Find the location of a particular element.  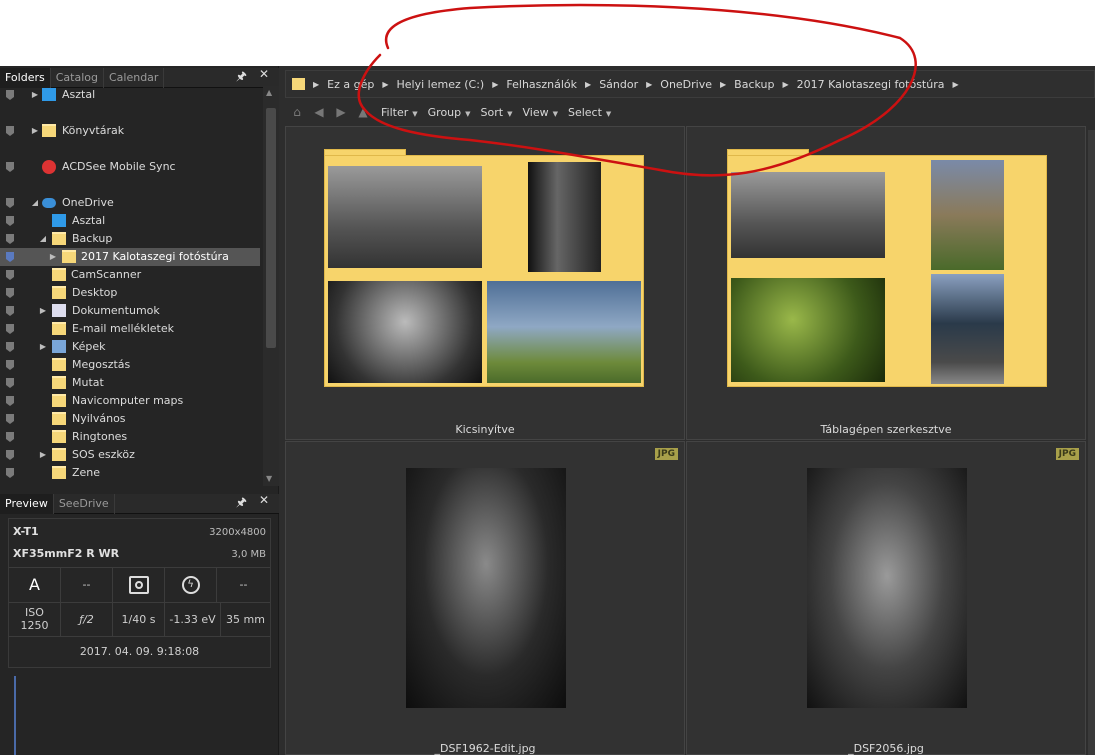

annotation-circle is located at coordinates (637, 90).